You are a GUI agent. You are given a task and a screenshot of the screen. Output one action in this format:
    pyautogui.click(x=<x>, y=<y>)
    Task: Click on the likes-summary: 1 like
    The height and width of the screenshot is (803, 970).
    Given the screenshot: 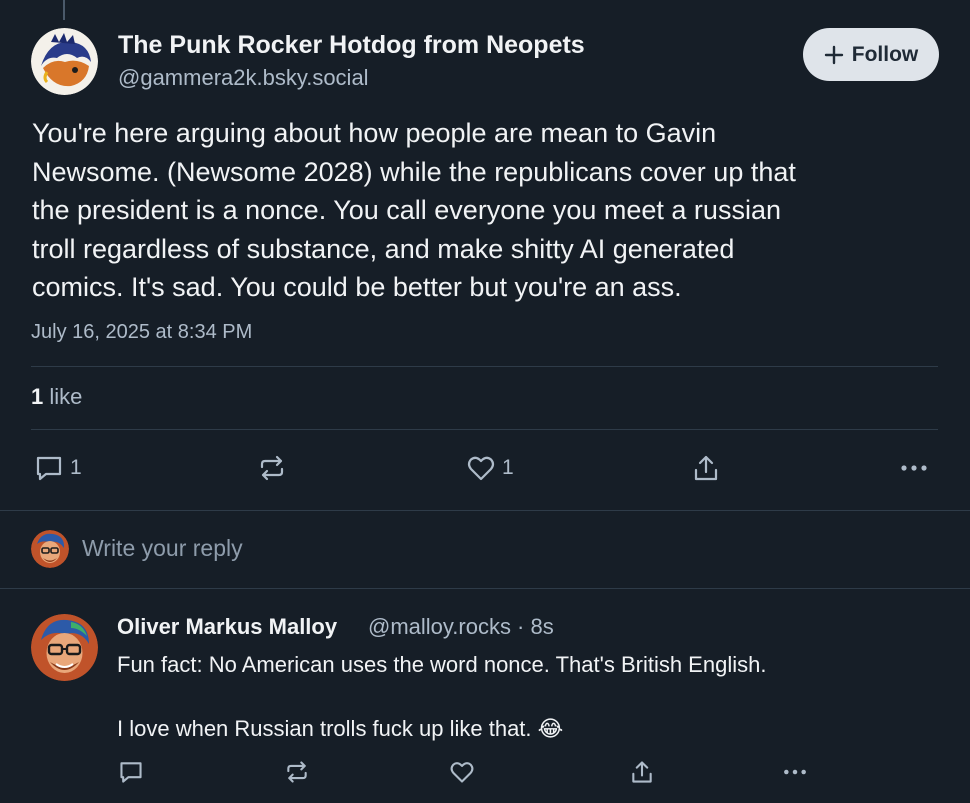 What is the action you would take?
    pyautogui.click(x=56, y=397)
    